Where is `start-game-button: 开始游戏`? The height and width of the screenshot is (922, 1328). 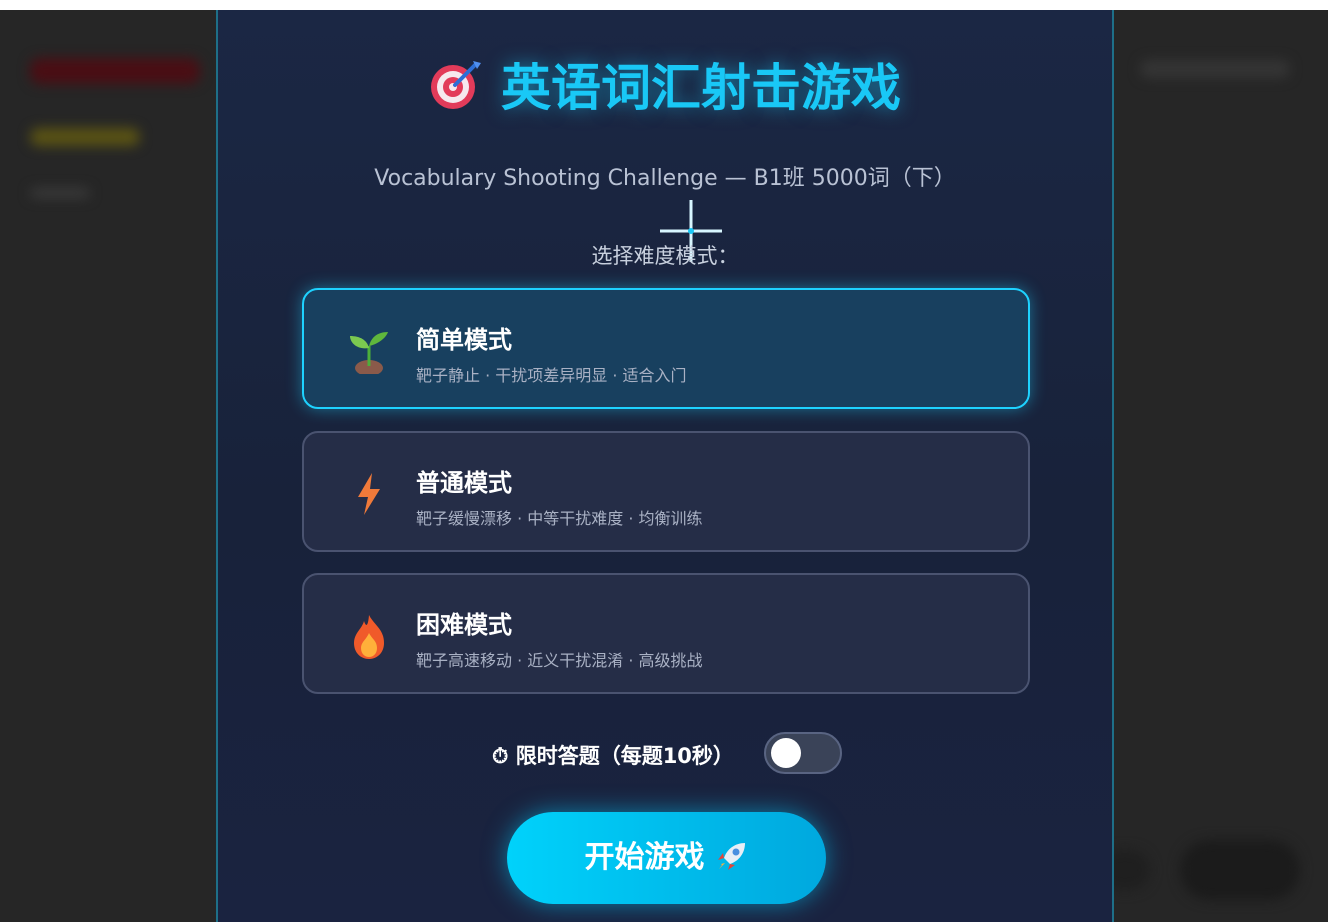 start-game-button: 开始游戏 is located at coordinates (666, 858).